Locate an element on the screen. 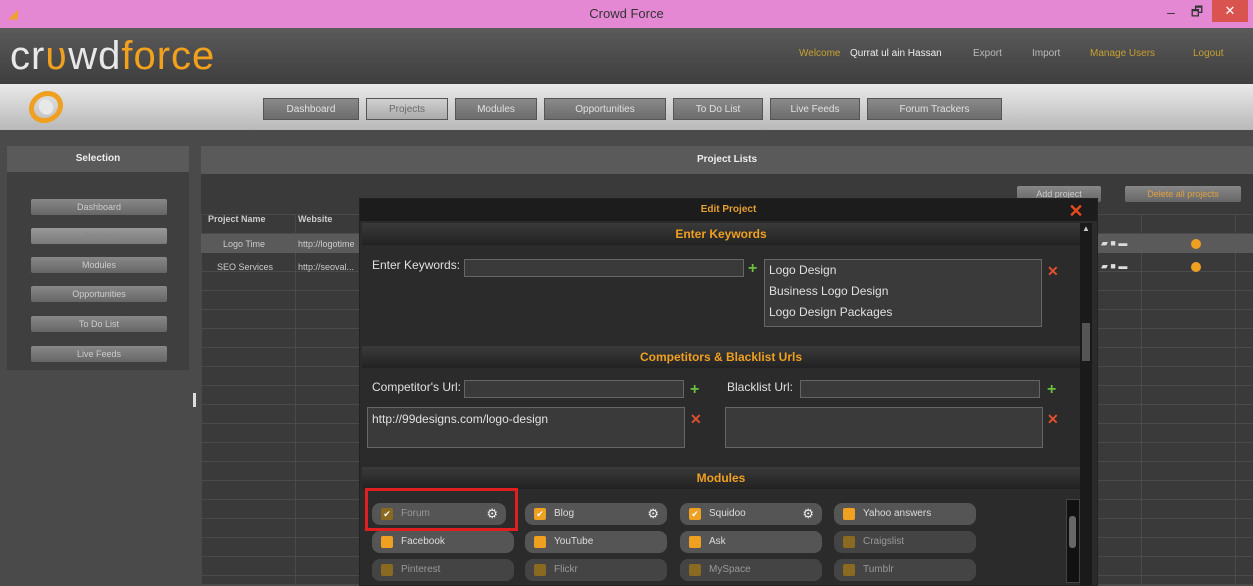 The width and height of the screenshot is (1253, 586). competitors-section-header: Competitors & Blacklist Urls is located at coordinates (721, 357).